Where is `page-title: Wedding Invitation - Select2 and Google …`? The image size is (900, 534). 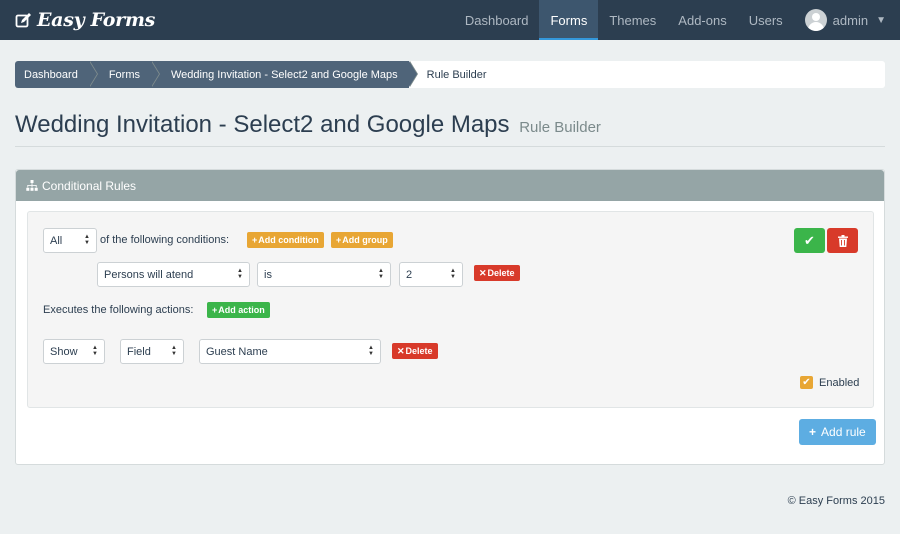 page-title: Wedding Invitation - Select2 and Google … is located at coordinates (308, 125).